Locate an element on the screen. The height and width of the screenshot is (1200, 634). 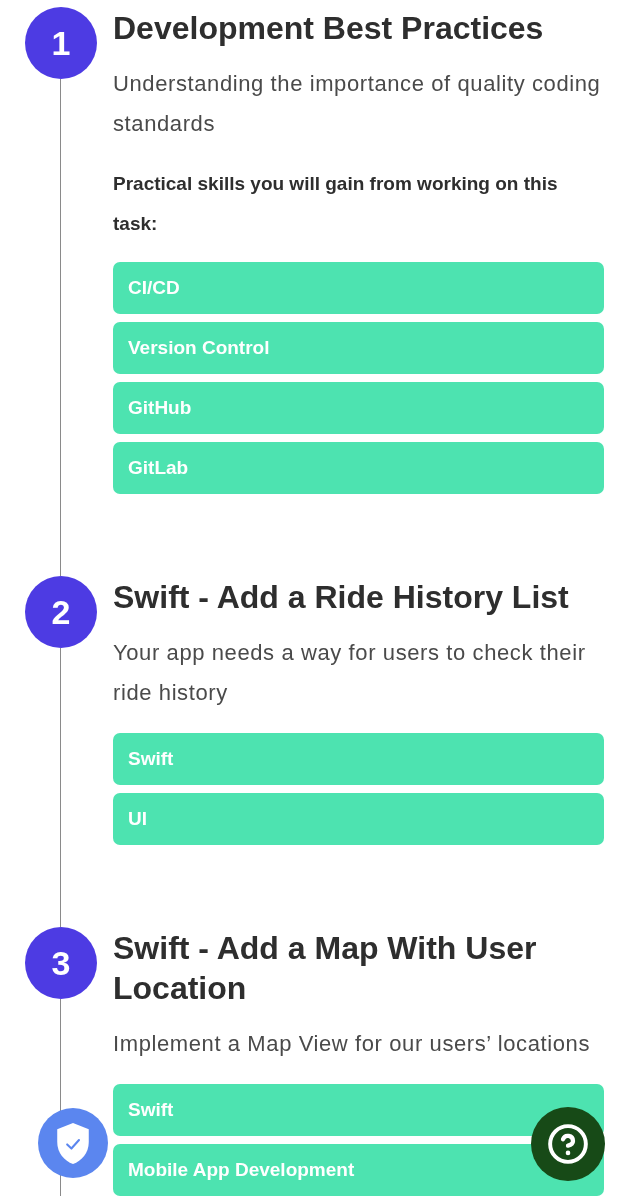
skill-tag: Version Control is located at coordinates (358, 348).